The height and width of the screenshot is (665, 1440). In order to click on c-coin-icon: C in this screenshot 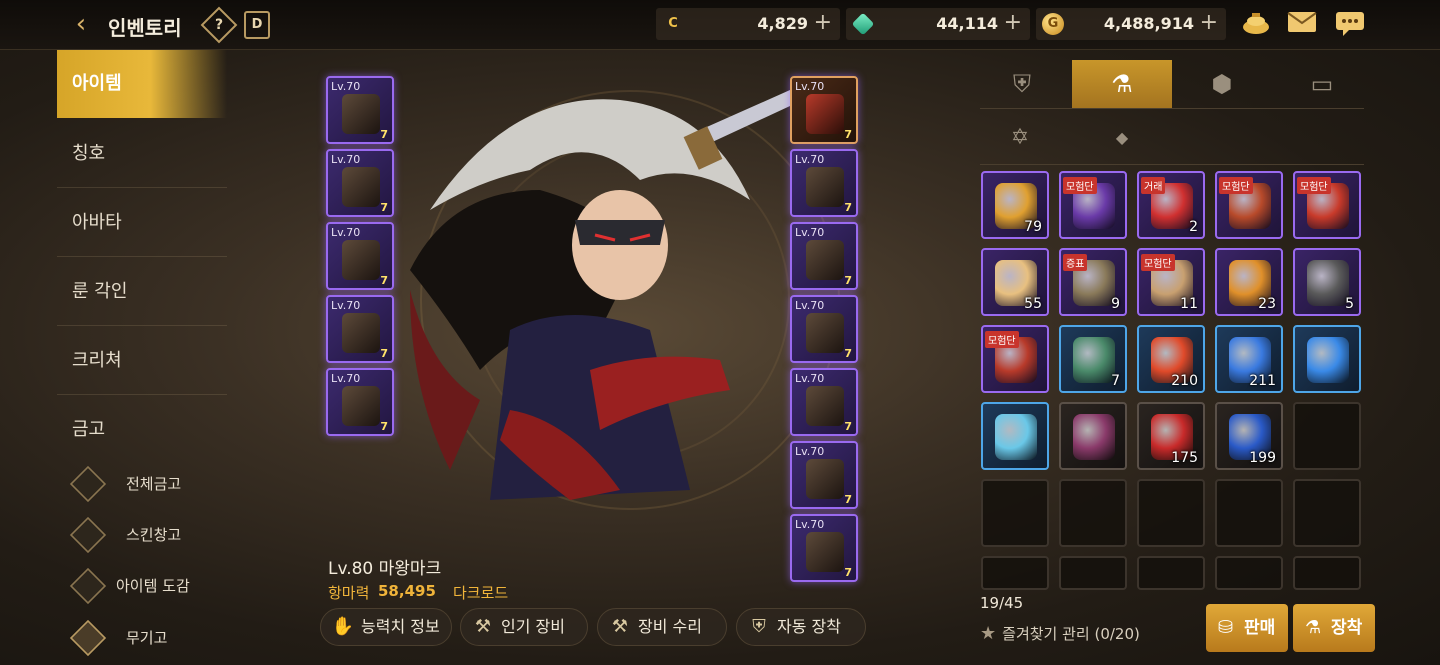, I will do `click(673, 23)`.